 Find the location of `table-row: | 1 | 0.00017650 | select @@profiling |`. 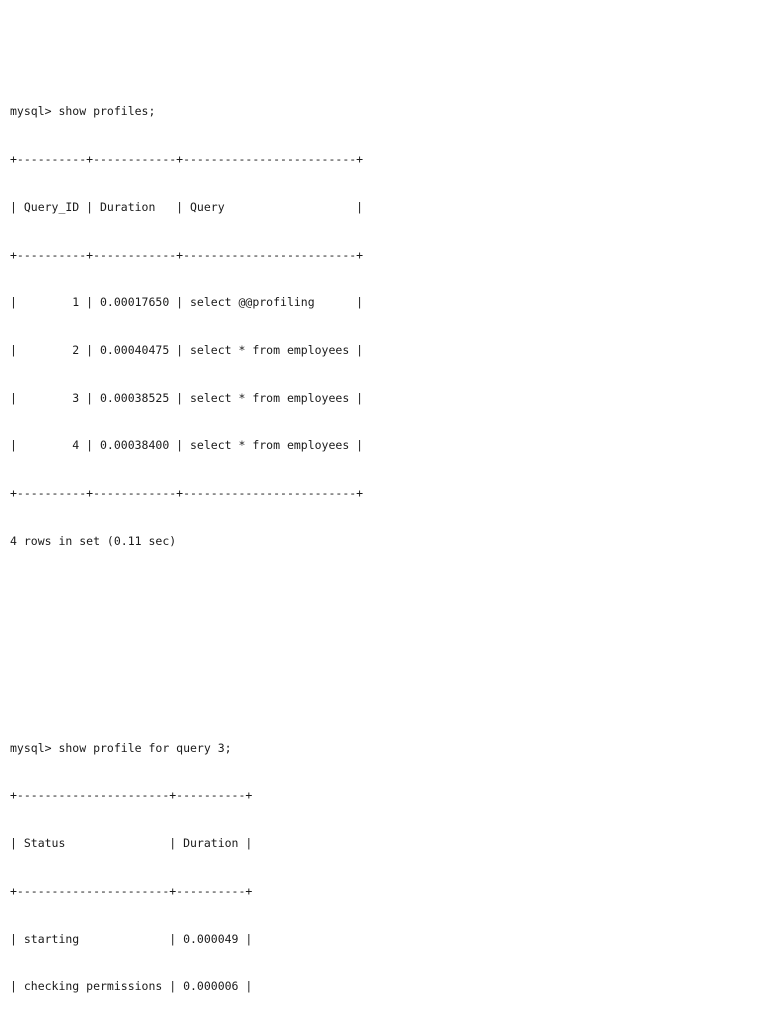

table-row: | 1 | 0.00017650 | select @@profiling | is located at coordinates (187, 302).